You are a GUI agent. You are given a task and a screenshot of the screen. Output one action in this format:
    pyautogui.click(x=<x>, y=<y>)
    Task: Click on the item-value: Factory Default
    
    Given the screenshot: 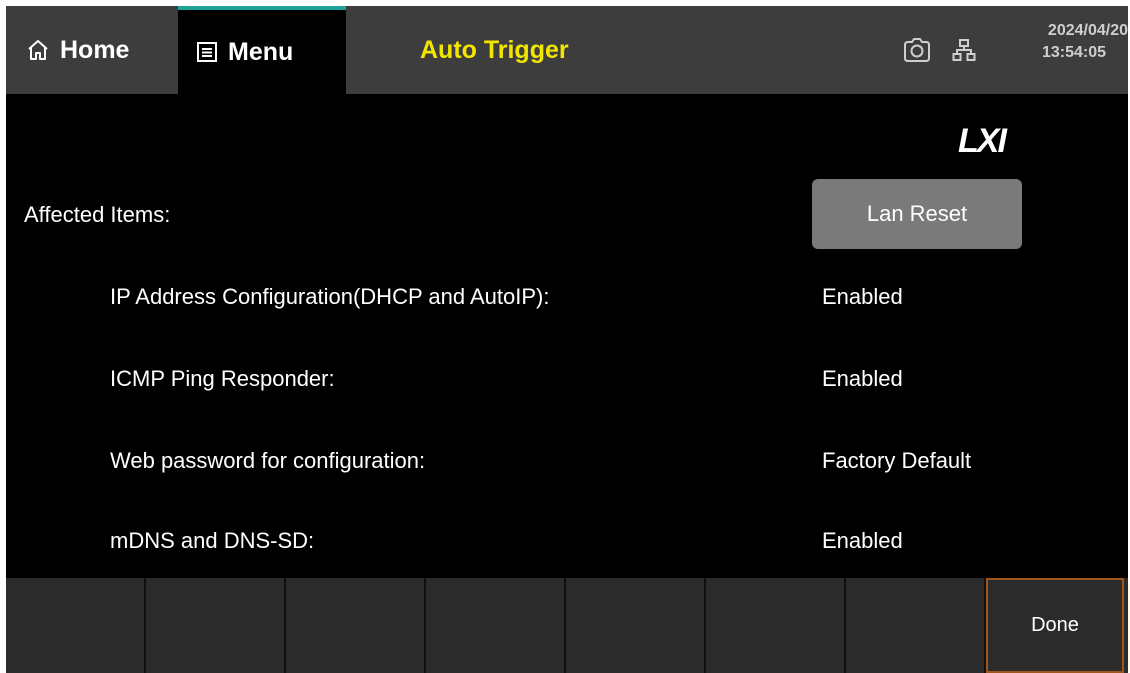 What is the action you would take?
    pyautogui.click(x=897, y=460)
    